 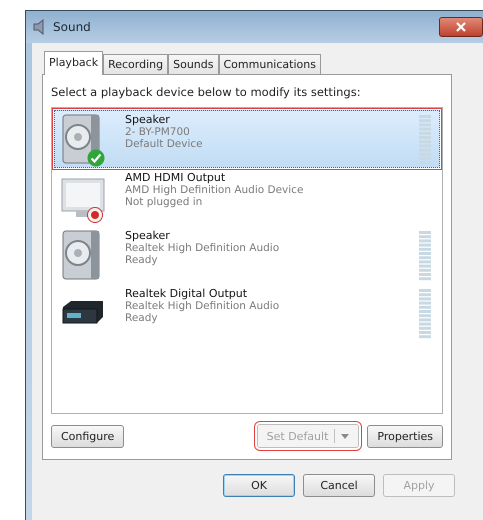 I want to click on configure-button: Configure, so click(x=87, y=436).